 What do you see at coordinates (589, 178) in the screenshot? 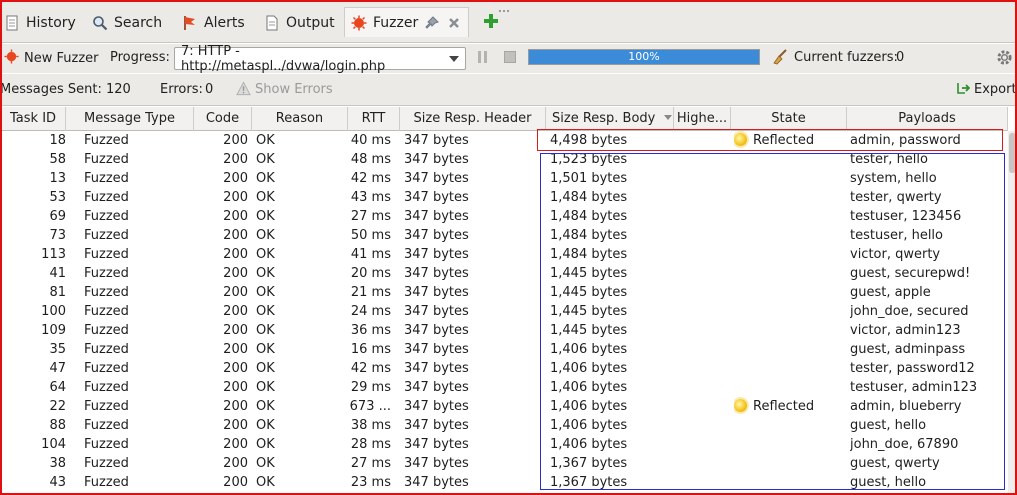
I see `cell-size-resp-body: 1,501 bytes` at bounding box center [589, 178].